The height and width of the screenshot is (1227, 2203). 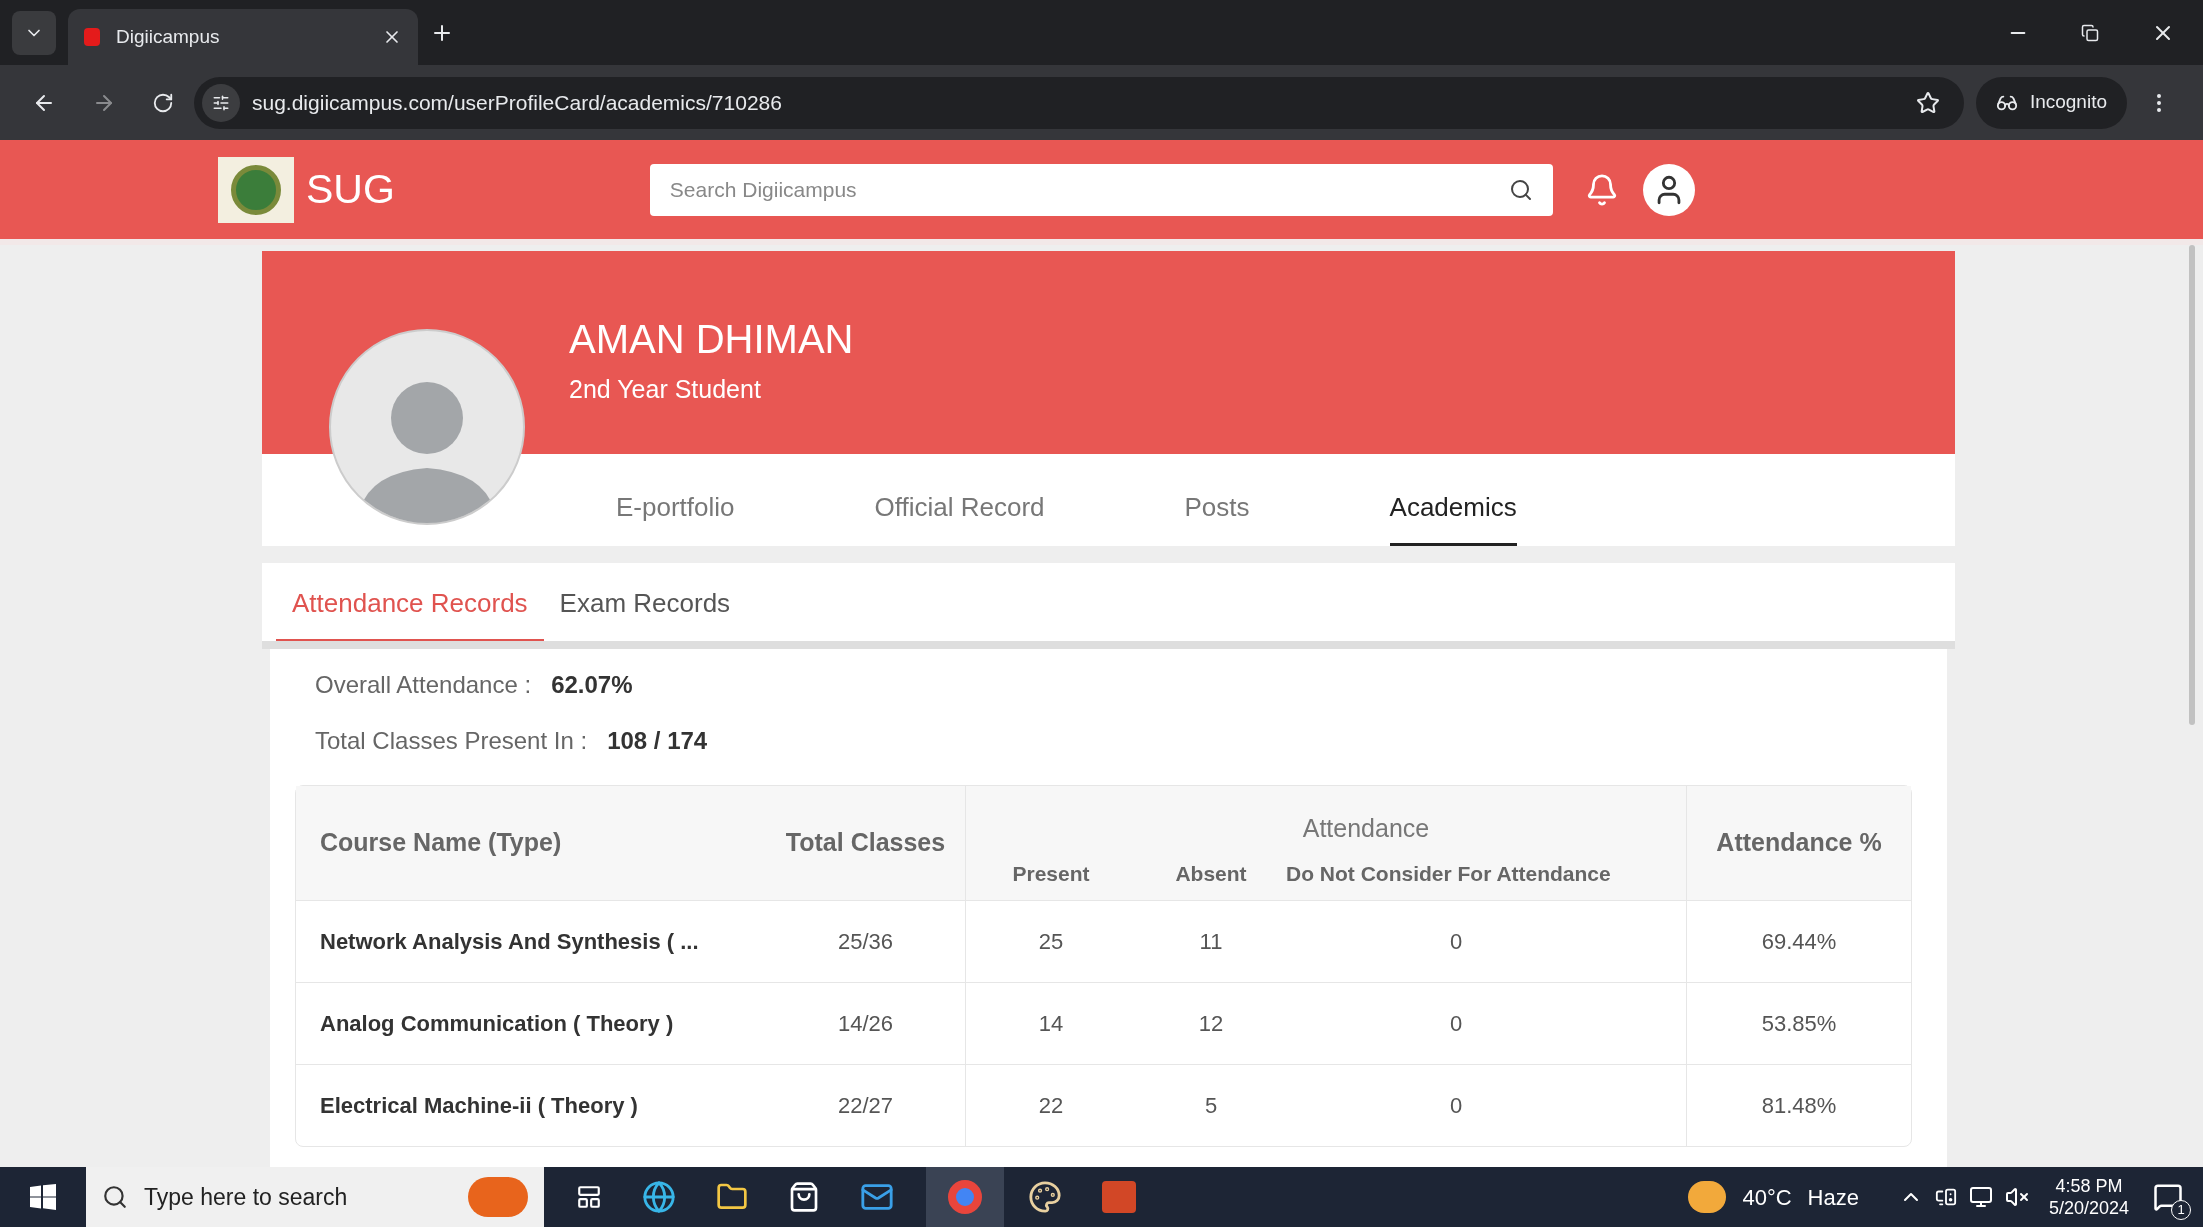 I want to click on column-header: Do Not Consider For Attendance, so click(x=1449, y=874).